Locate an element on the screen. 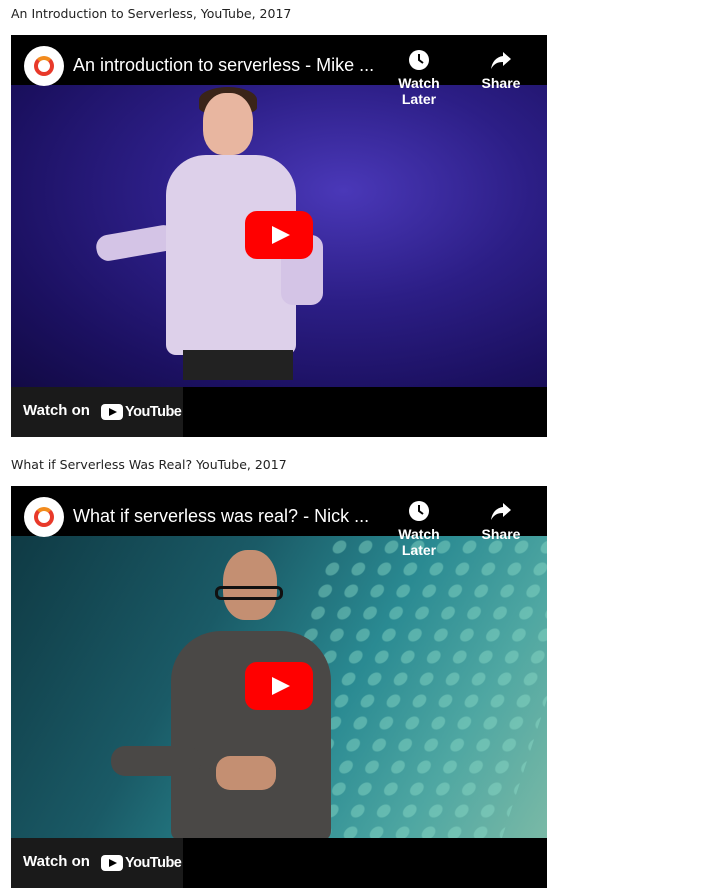 The image size is (720, 893). speaker-arm is located at coordinates (156, 761).